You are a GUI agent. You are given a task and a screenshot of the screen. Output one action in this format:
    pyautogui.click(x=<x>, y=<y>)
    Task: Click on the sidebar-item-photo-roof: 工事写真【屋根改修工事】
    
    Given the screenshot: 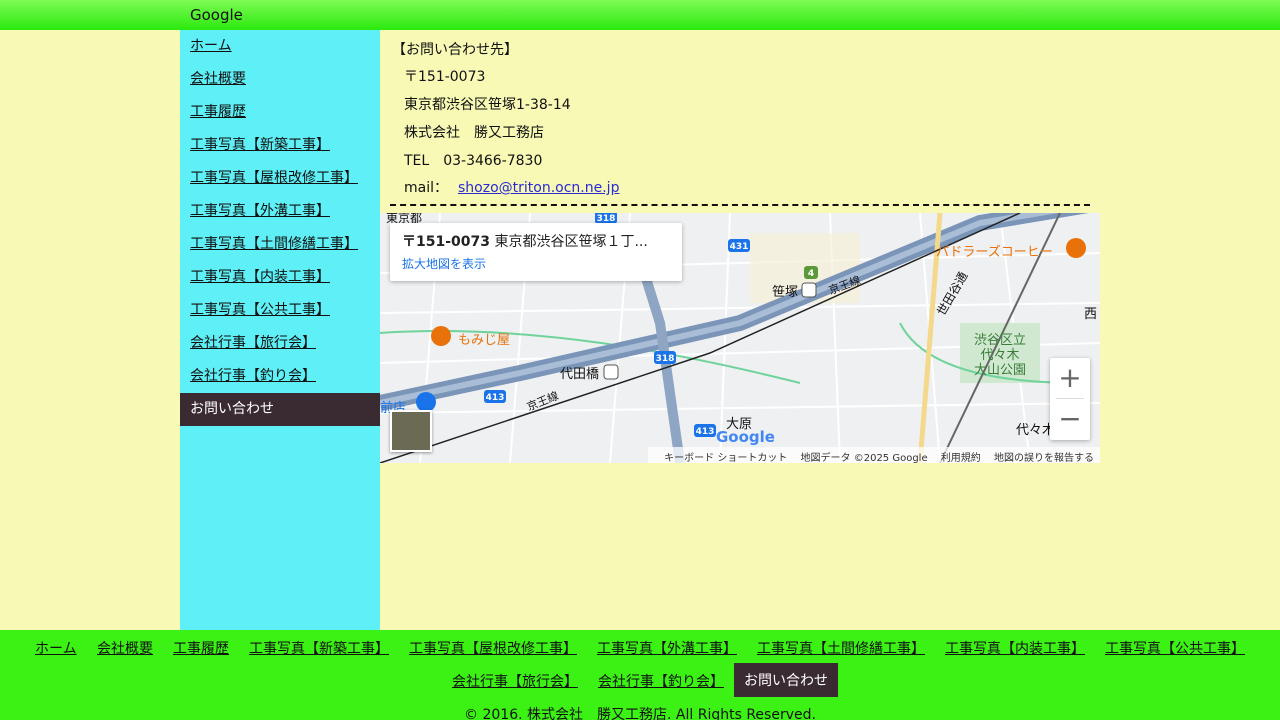 What is the action you would take?
    pyautogui.click(x=280, y=178)
    